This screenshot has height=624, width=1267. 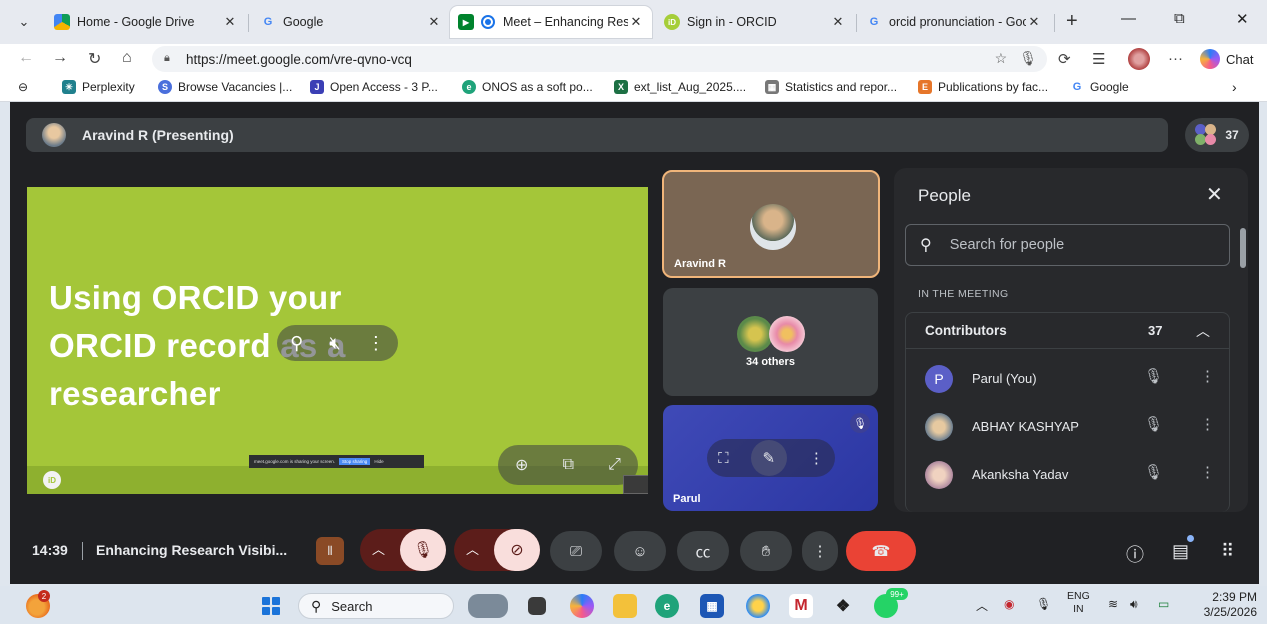 I want to click on tab-meet: ▶ Meet – Enhancing Rese ✕, so click(x=551, y=22).